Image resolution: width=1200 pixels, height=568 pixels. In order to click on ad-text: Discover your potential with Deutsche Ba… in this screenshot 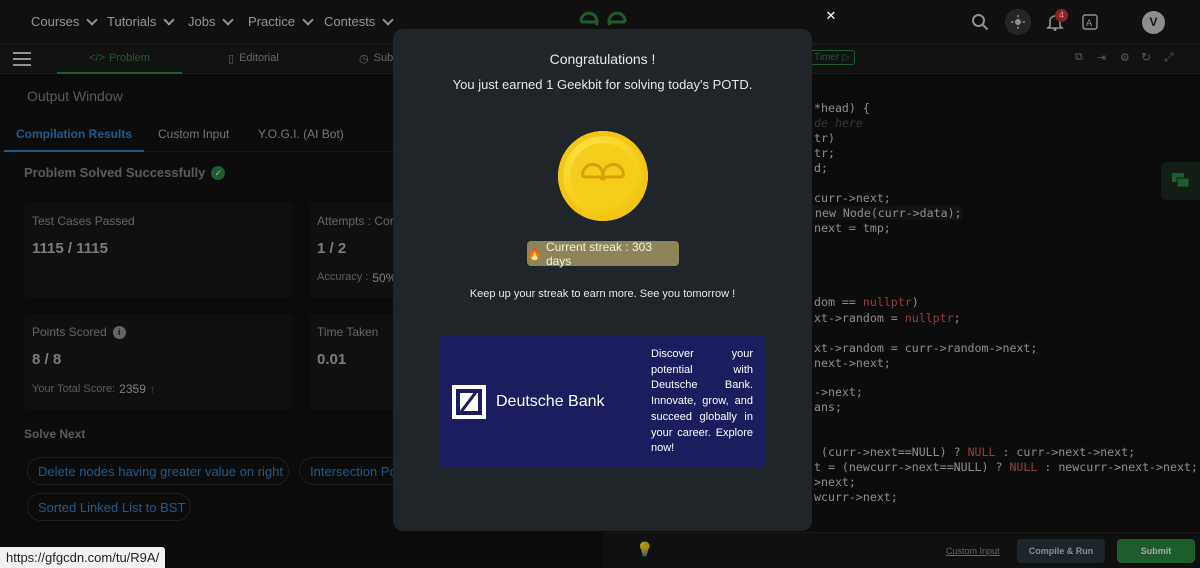, I will do `click(702, 401)`.